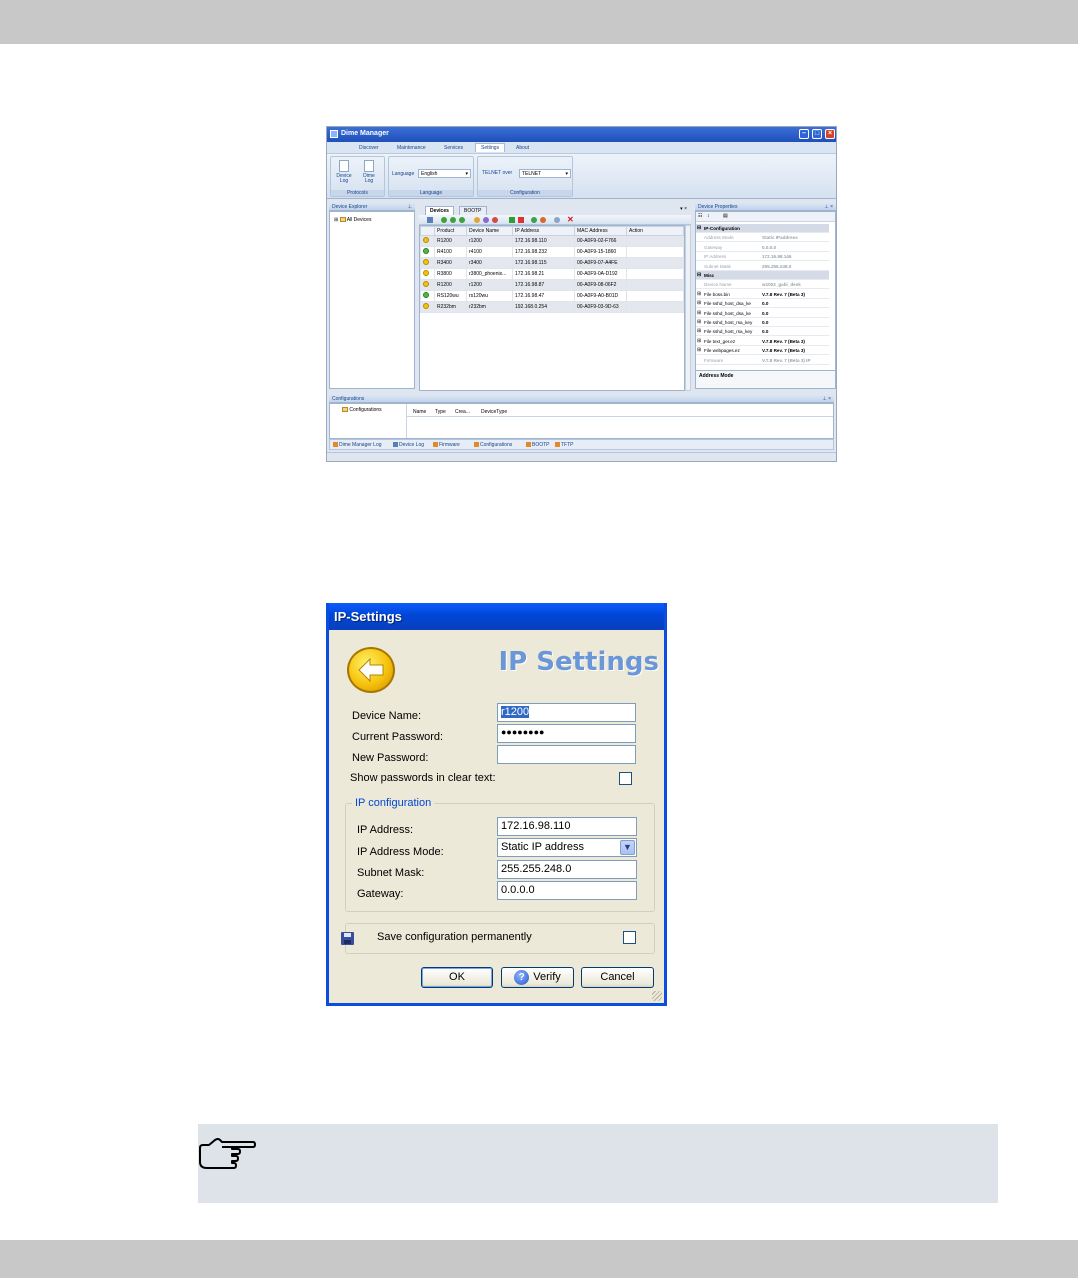 The width and height of the screenshot is (1078, 1278). I want to click on property-row: ⊞ File webpages.ez V.7.8 Rev. 7 (Beta 3), so click(762, 351).